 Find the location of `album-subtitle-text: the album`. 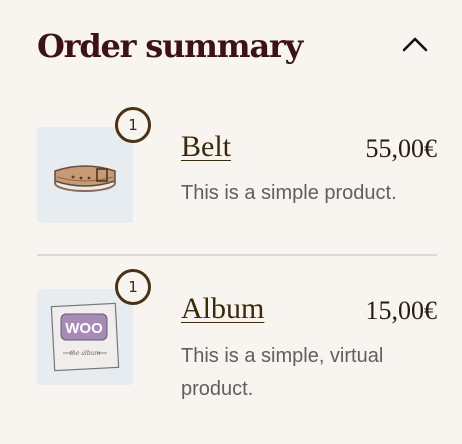

album-subtitle-text: the album is located at coordinates (85, 353).